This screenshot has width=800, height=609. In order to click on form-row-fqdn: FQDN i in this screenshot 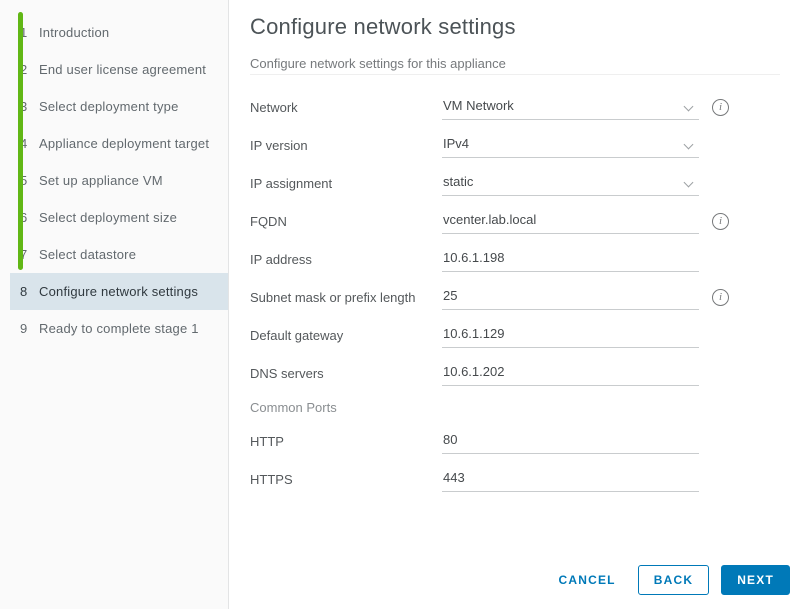, I will do `click(515, 221)`.